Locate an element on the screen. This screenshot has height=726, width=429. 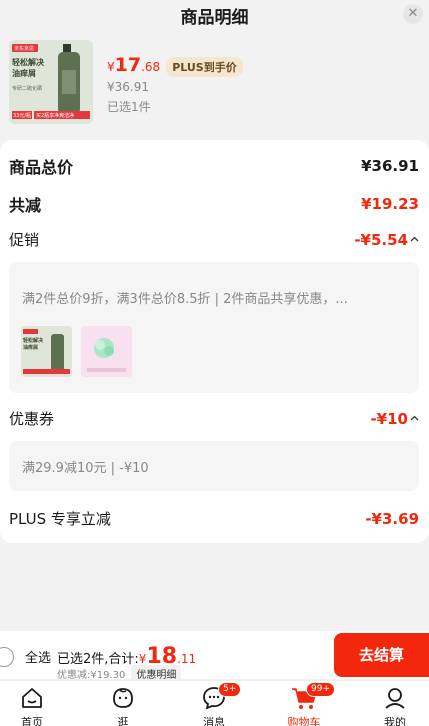
tab-profile: 我的 is located at coordinates (395, 705).